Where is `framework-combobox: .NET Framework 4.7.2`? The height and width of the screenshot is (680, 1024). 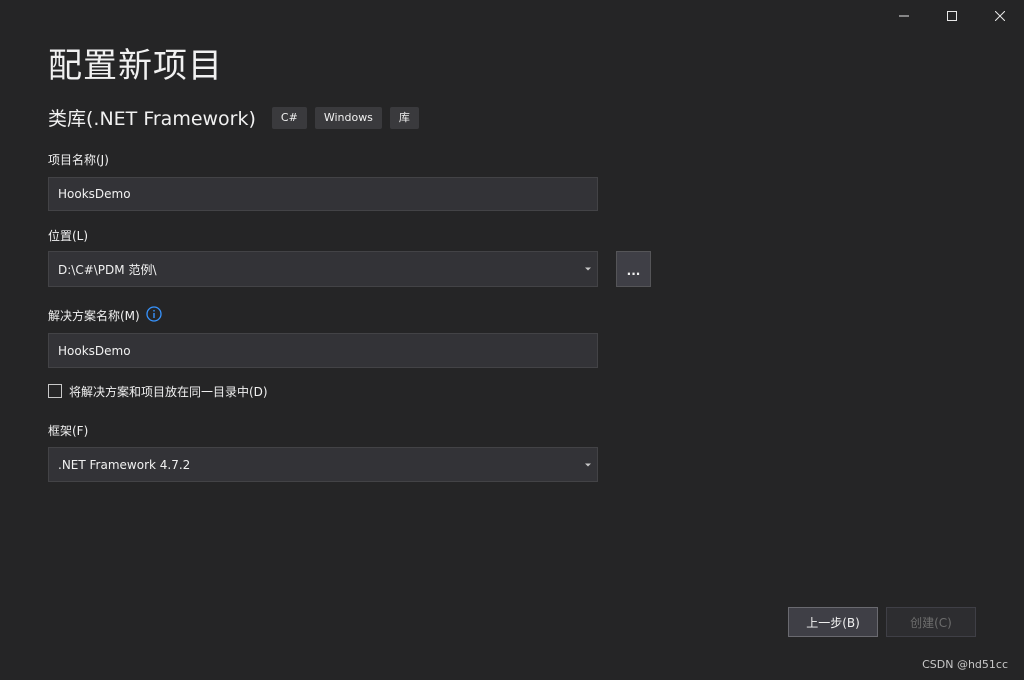
framework-combobox: .NET Framework 4.7.2 is located at coordinates (323, 464).